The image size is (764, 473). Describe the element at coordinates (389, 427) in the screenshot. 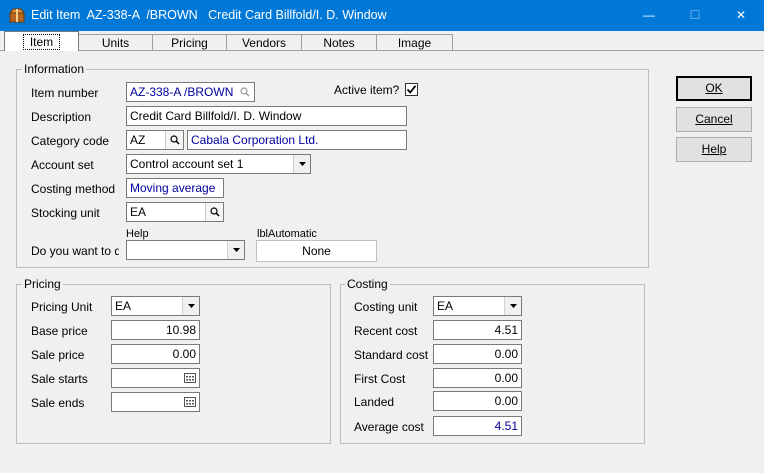

I see `average-cost-label: Average cost` at that location.